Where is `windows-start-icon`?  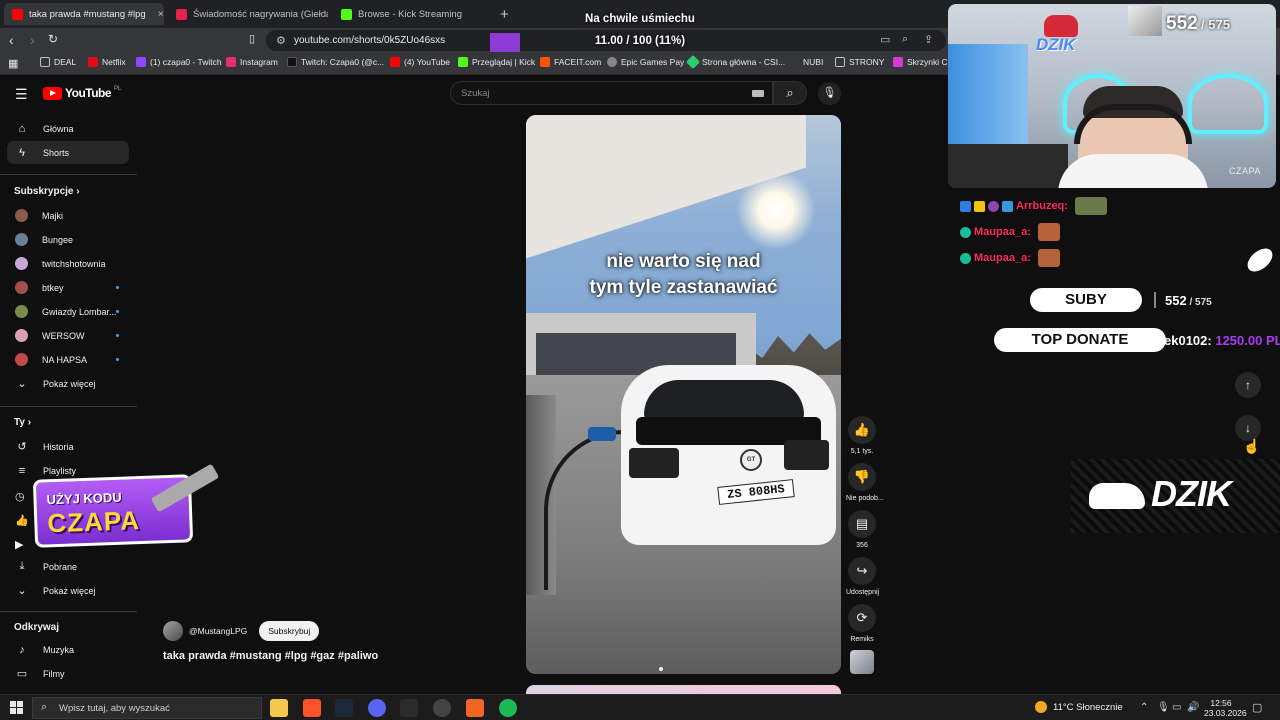 windows-start-icon is located at coordinates (16, 707).